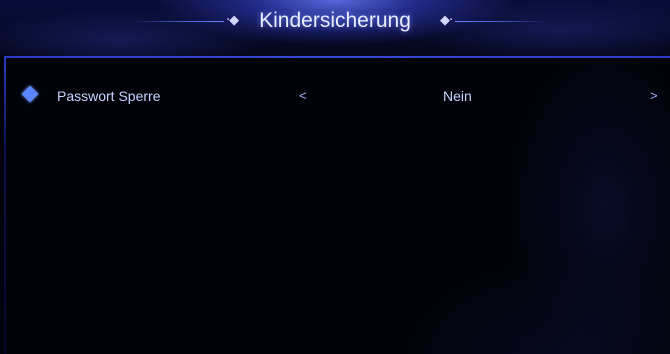  Describe the element at coordinates (446, 20) in the screenshot. I see `diamond-ornament-icon: ◆·` at that location.